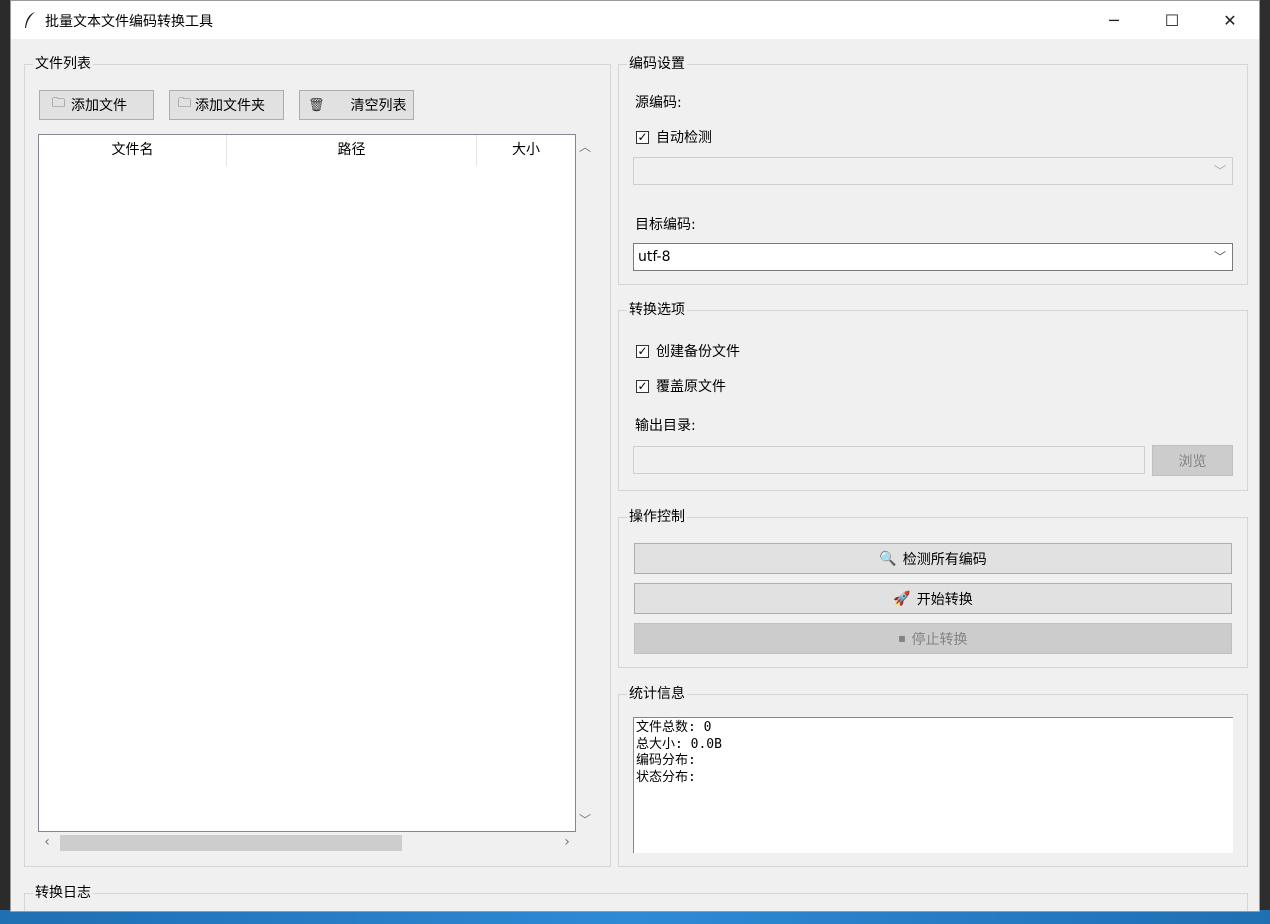 This screenshot has height=924, width=1270. I want to click on start-conversion-label: 开始转换, so click(944, 599).